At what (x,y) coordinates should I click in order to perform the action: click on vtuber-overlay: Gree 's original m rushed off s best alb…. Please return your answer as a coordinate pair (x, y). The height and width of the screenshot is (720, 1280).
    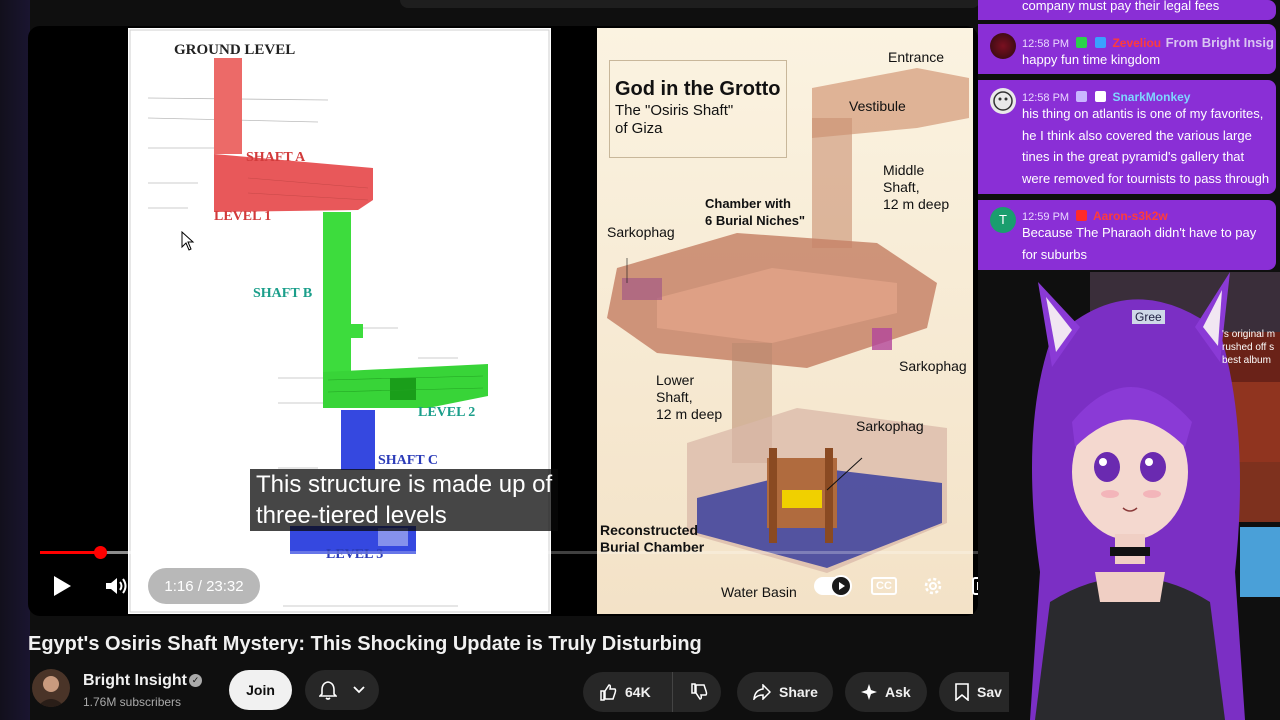
    Looking at the image, I should click on (1145, 496).